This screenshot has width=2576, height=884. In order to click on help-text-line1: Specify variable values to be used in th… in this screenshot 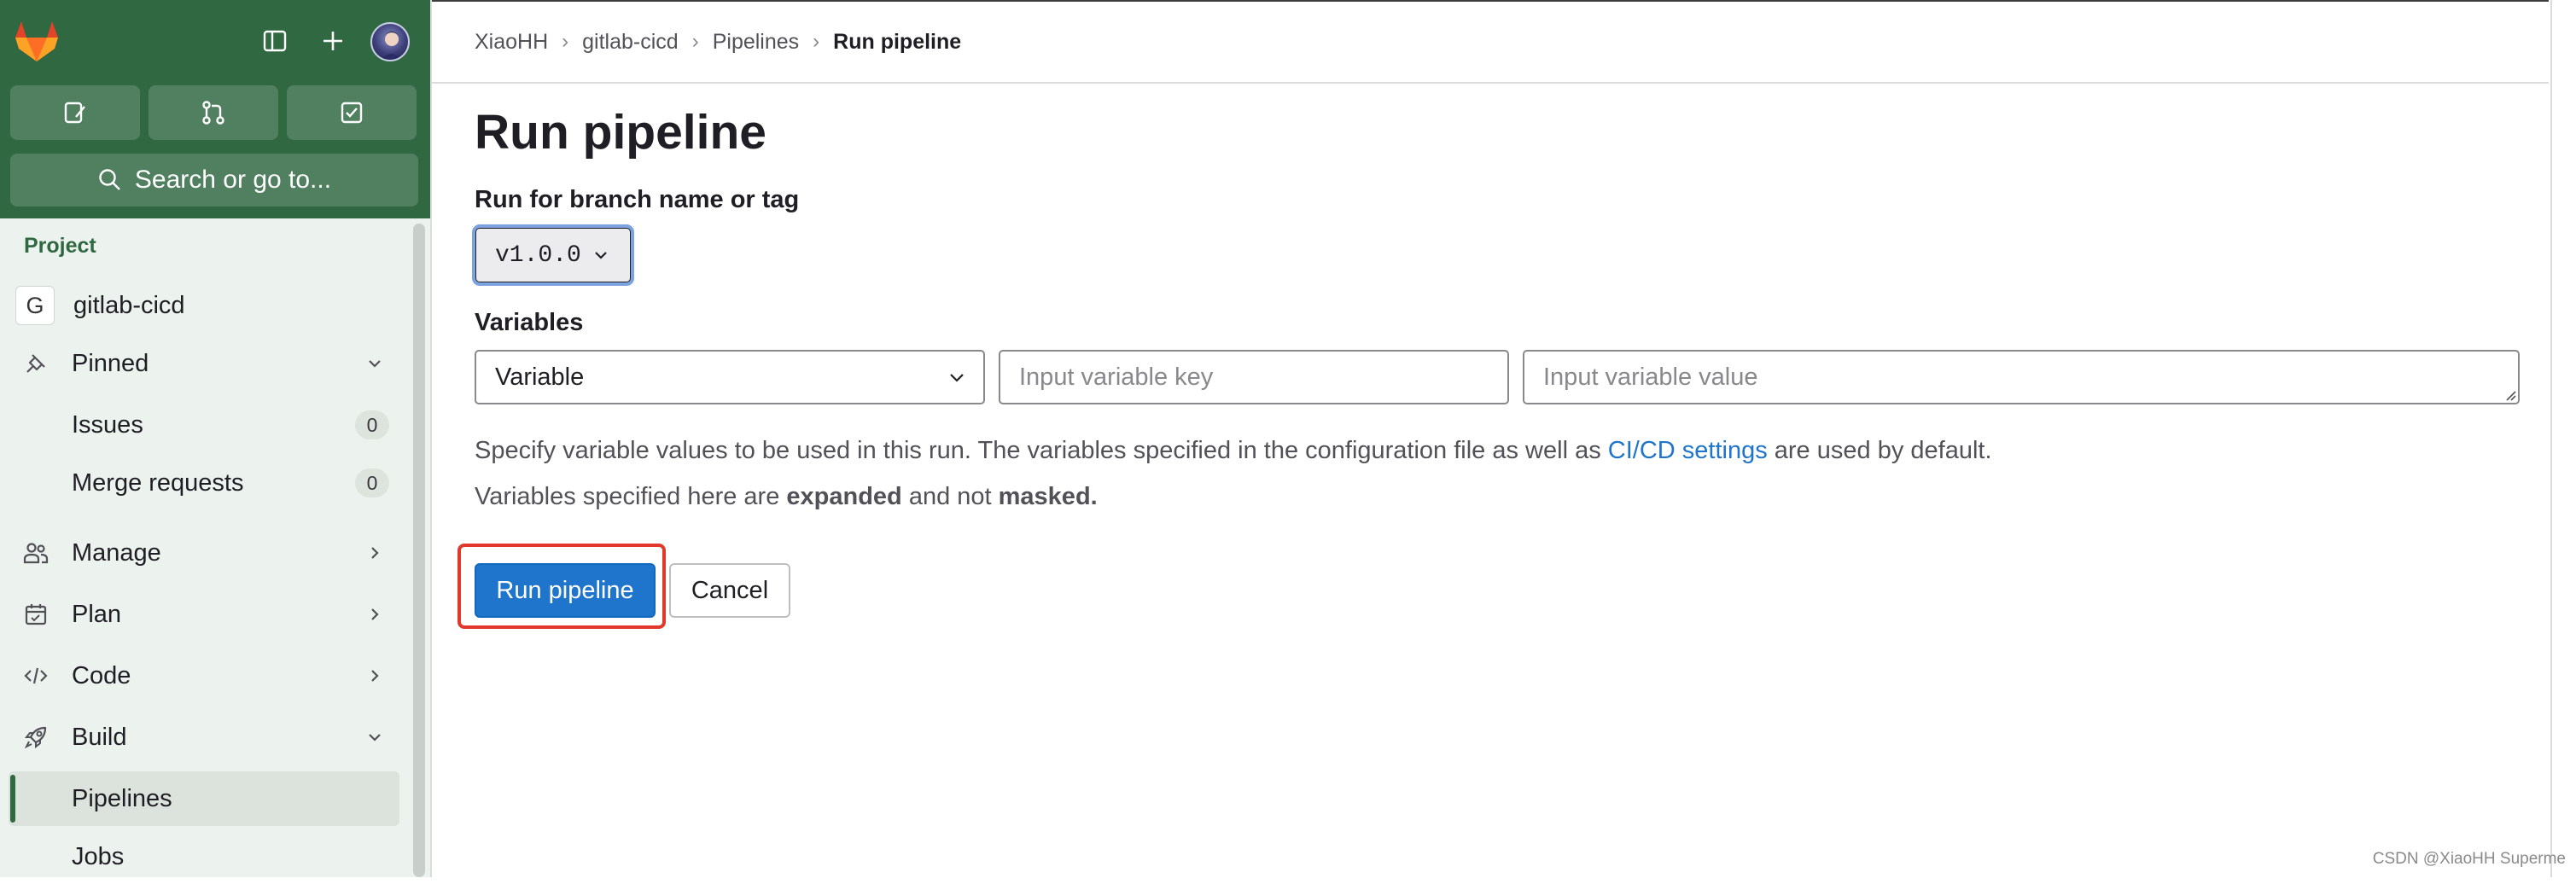, I will do `click(1233, 451)`.